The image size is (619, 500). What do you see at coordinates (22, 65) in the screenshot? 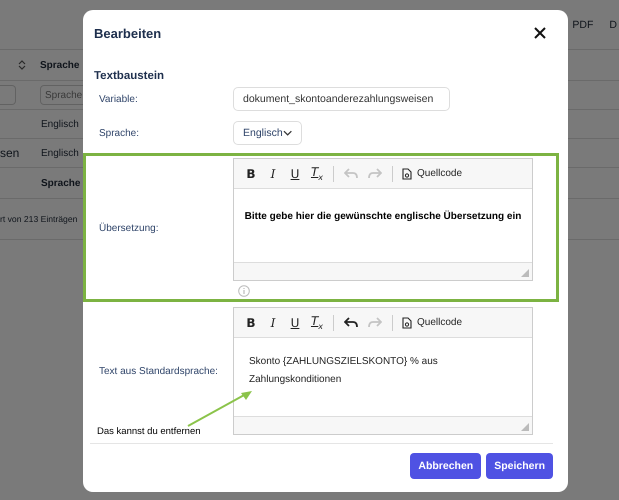
I see `sort-icon` at bounding box center [22, 65].